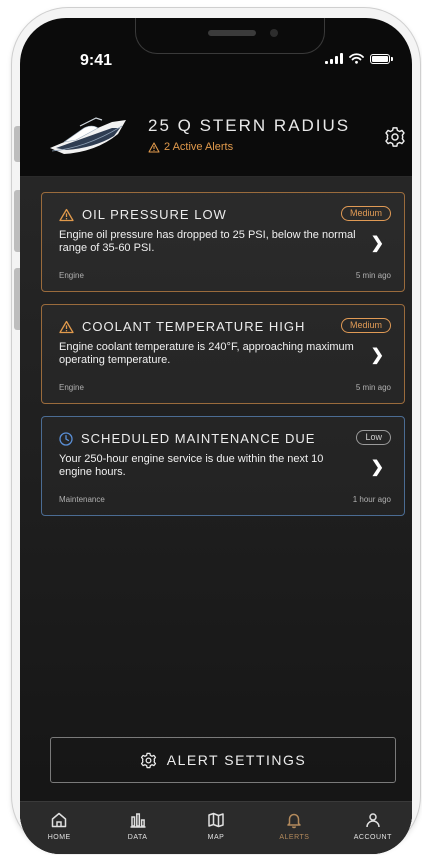  What do you see at coordinates (381, 58) in the screenshot?
I see `battery-icon` at bounding box center [381, 58].